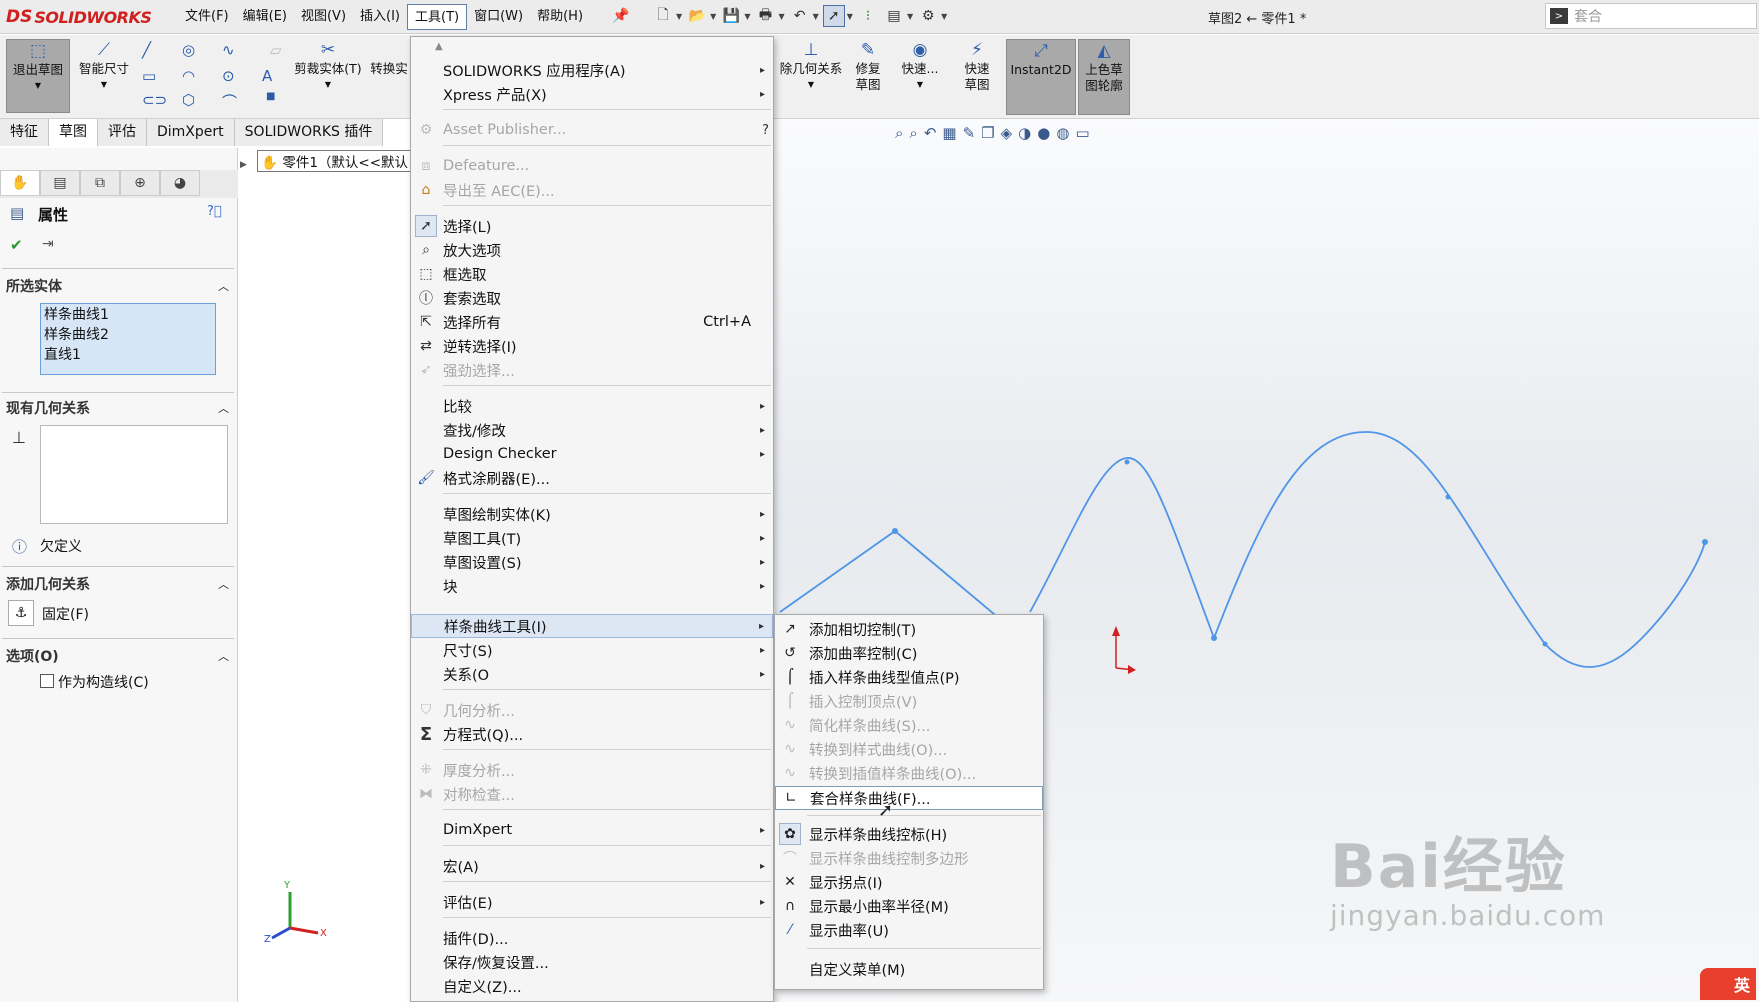 This screenshot has height=1002, width=1759. Describe the element at coordinates (180, 183) in the screenshot. I see `display-manager-icon: ◕` at that location.